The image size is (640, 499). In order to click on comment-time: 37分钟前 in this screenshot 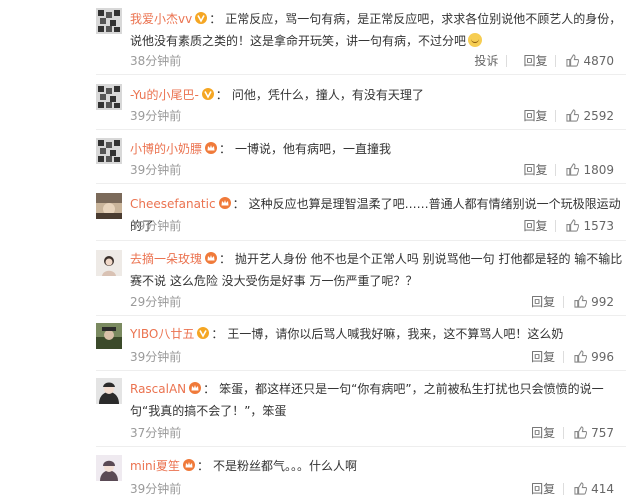, I will do `click(156, 433)`.